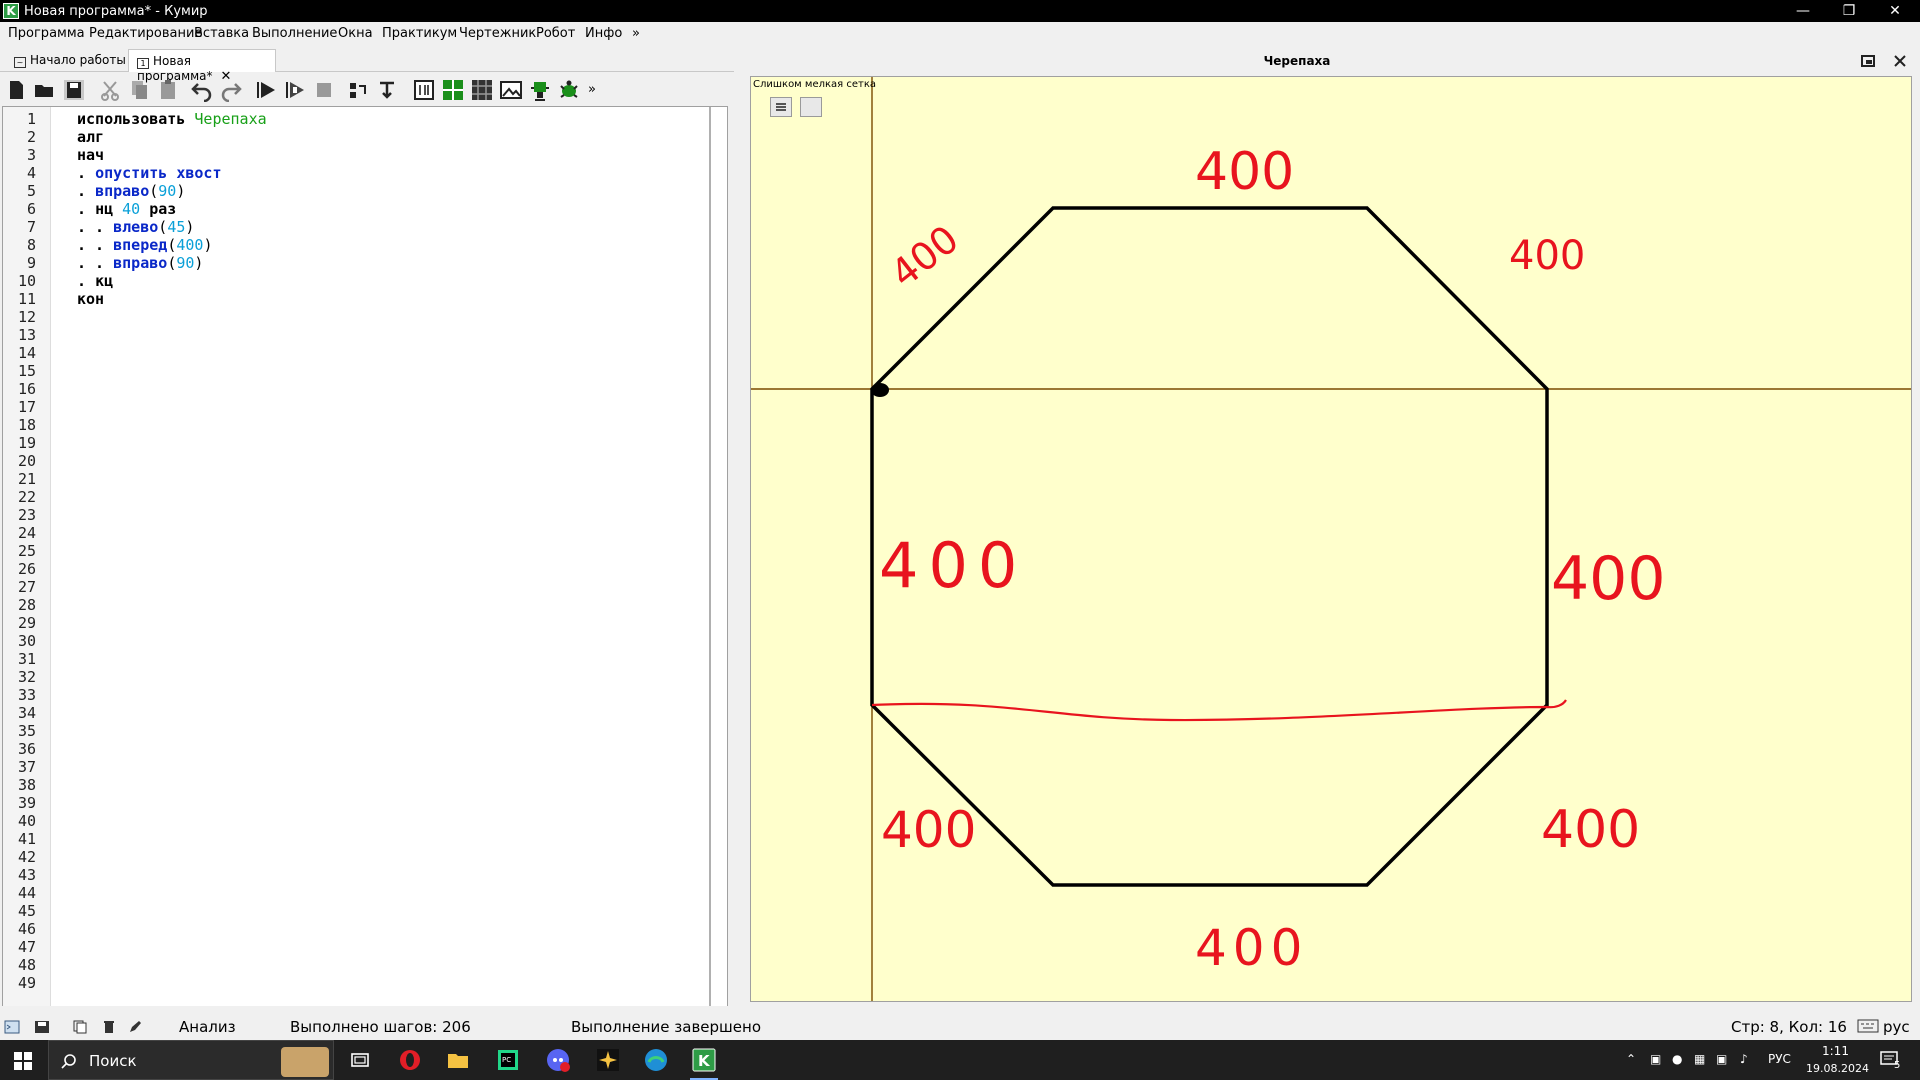  Describe the element at coordinates (110, 90) in the screenshot. I see `cut-icon` at that location.